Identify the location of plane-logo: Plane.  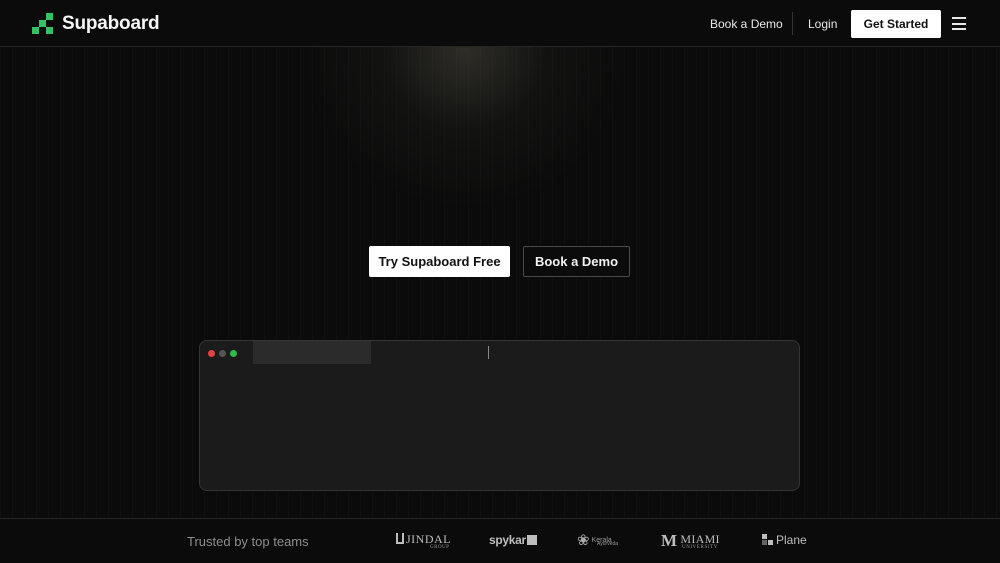
(784, 540).